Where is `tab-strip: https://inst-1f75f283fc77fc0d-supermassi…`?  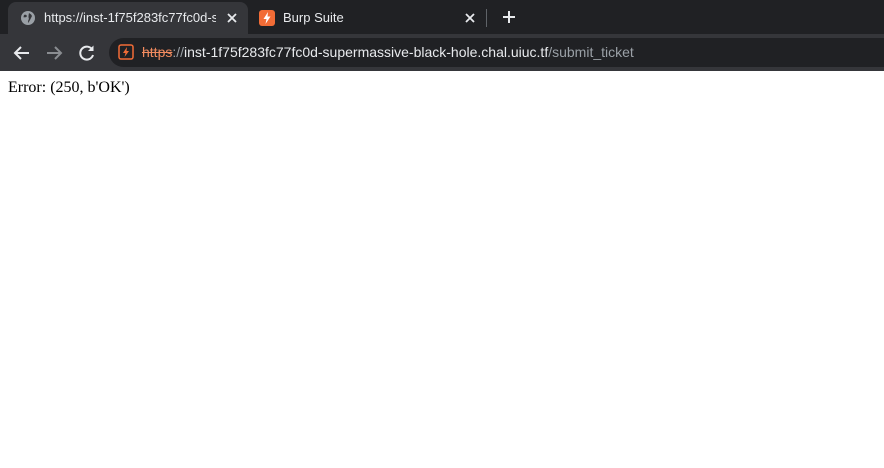
tab-strip: https://inst-1f75f283fc77fc0d-supermassi… is located at coordinates (442, 17).